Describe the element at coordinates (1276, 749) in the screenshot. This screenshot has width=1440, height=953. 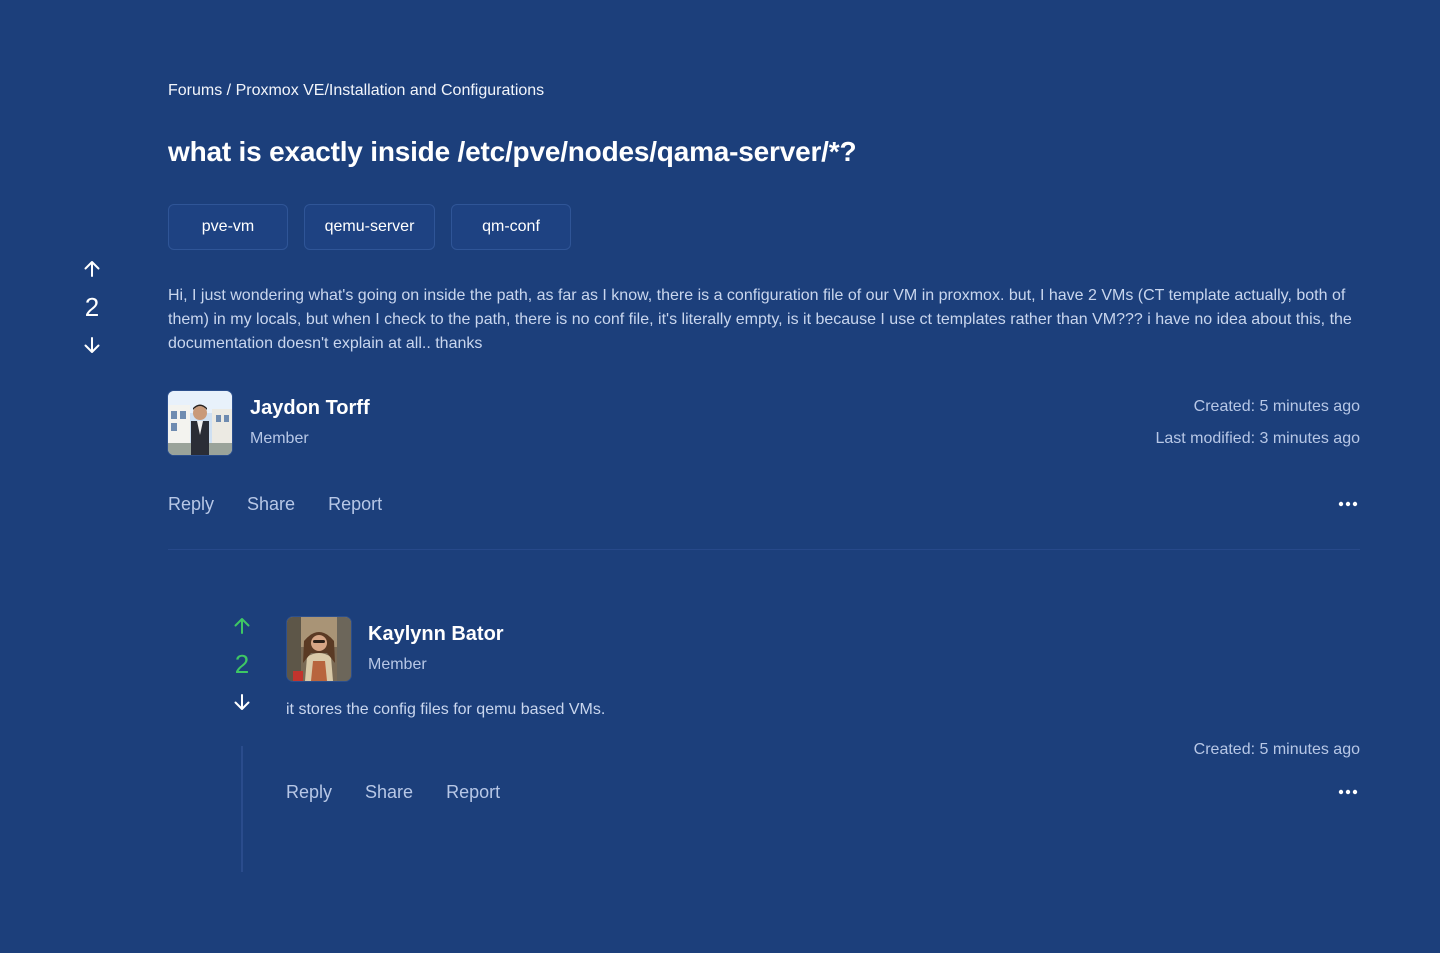
I see `reply-created-timestamp: Created: 5 minutes ago` at that location.